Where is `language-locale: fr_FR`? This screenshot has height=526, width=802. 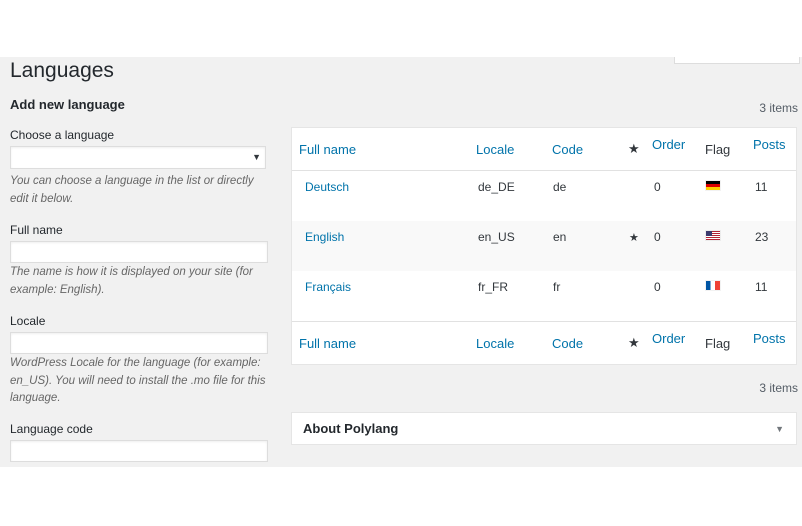 language-locale: fr_FR is located at coordinates (493, 287).